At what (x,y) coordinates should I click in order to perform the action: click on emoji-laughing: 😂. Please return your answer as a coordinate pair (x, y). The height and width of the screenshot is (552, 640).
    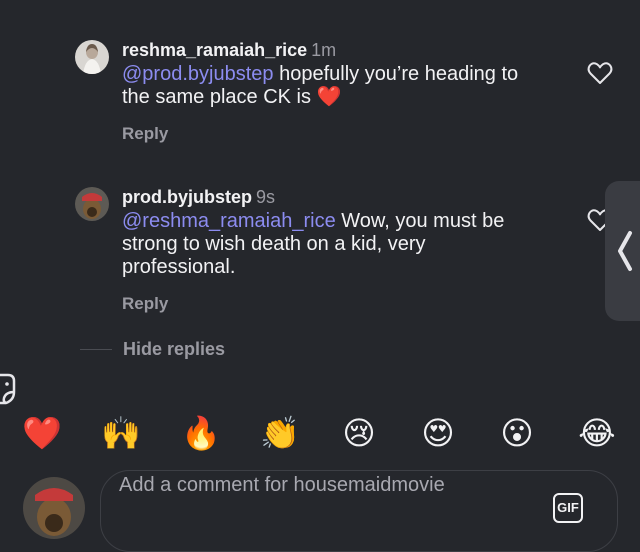
    Looking at the image, I should click on (597, 433).